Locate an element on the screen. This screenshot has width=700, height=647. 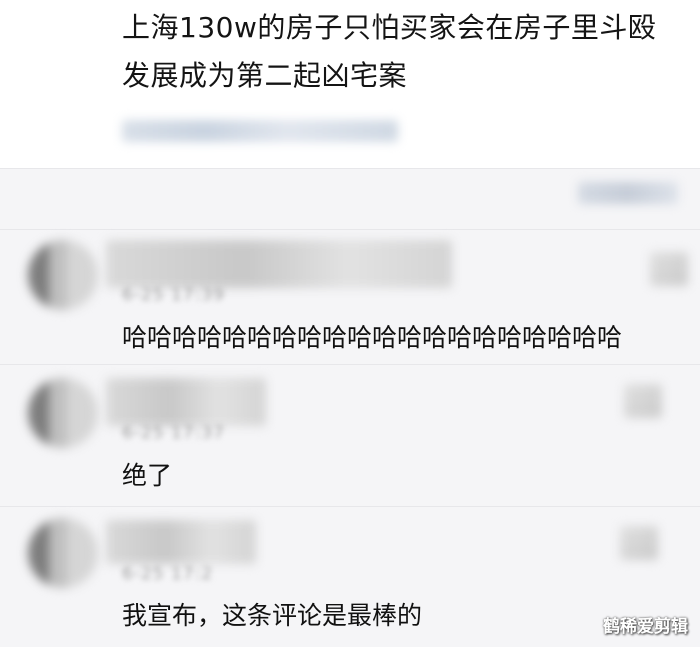
comment-timestamp: 6-25 17:2 is located at coordinates (168, 574).